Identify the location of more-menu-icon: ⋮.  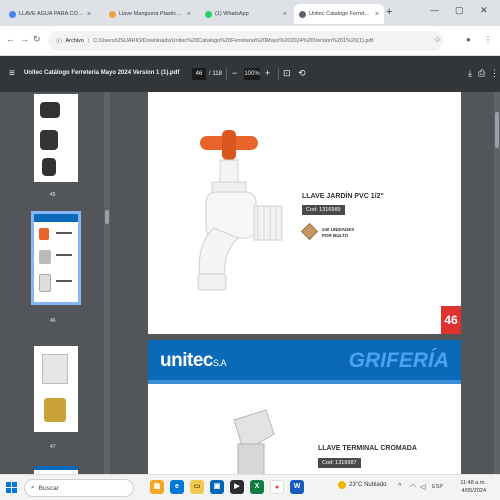
(488, 39).